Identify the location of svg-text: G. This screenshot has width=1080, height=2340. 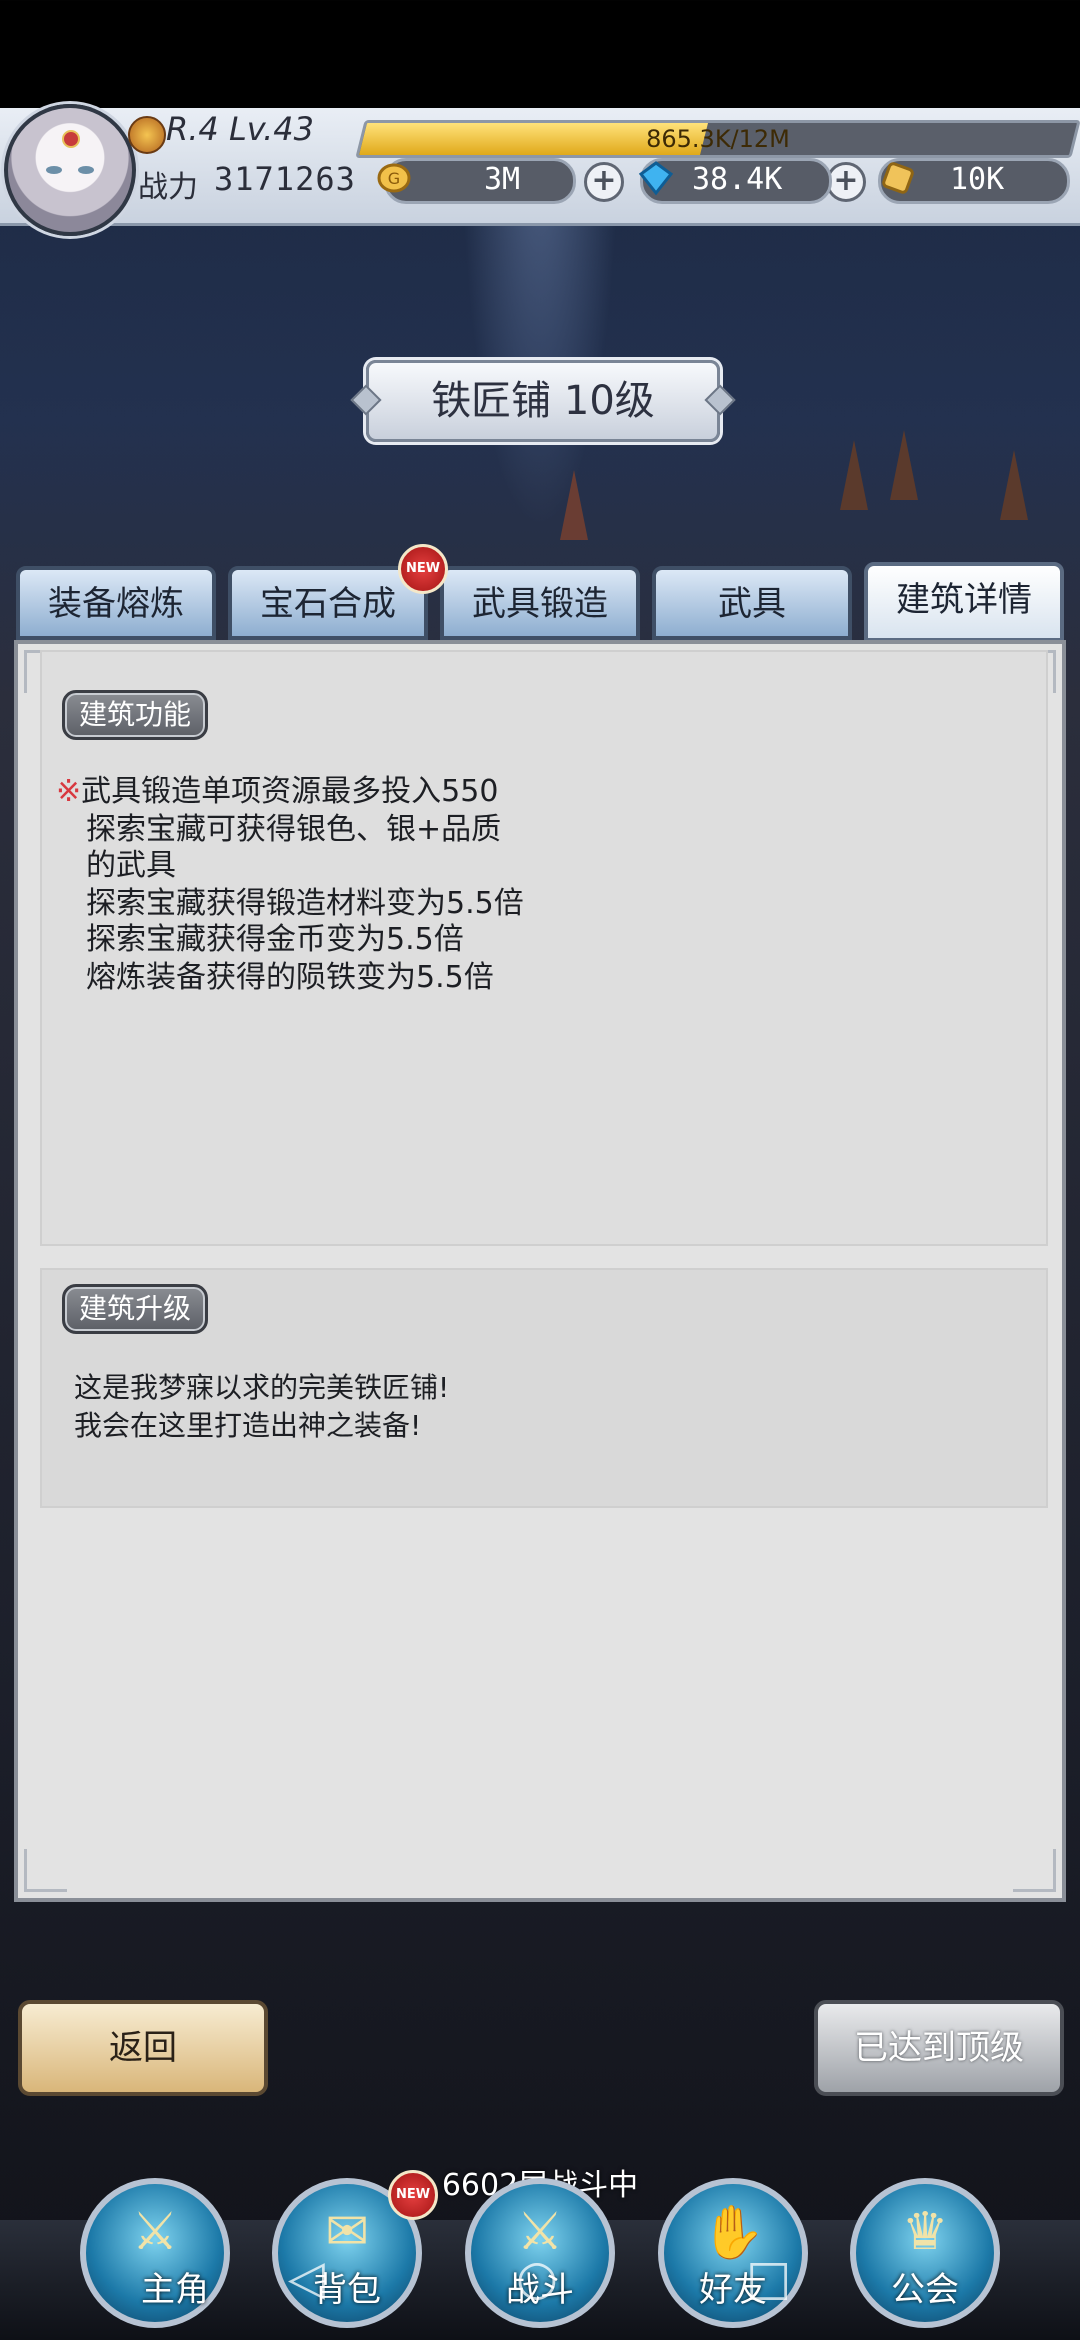
(394, 178).